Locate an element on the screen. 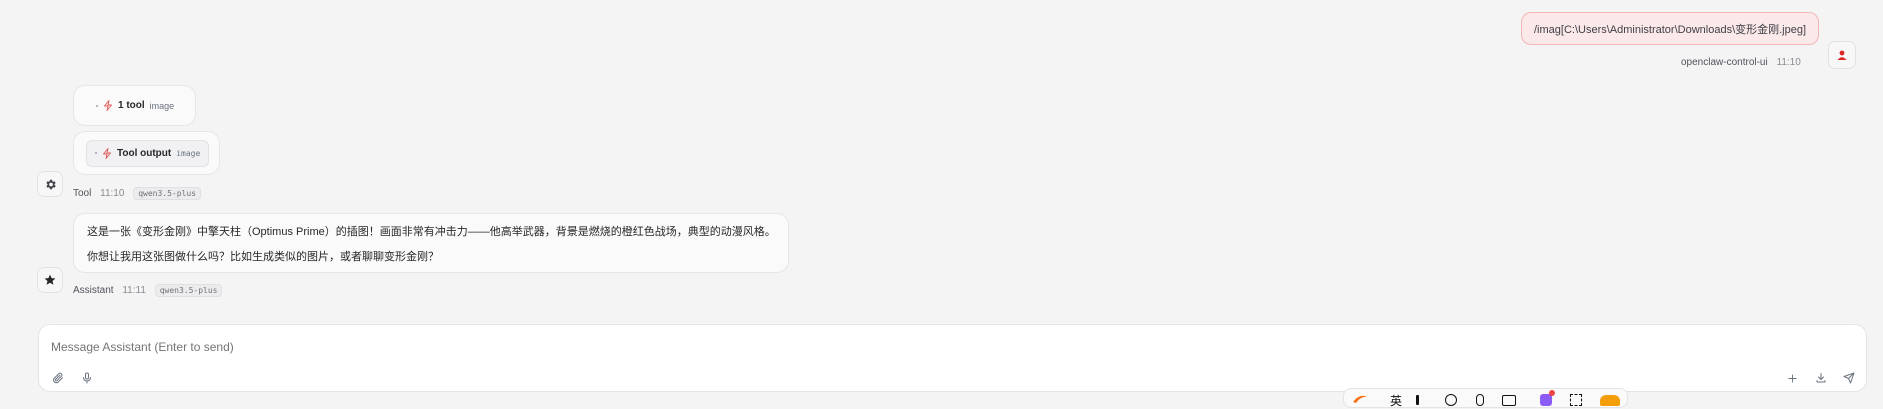 The width and height of the screenshot is (1883, 409). attach-button is located at coordinates (58, 378).